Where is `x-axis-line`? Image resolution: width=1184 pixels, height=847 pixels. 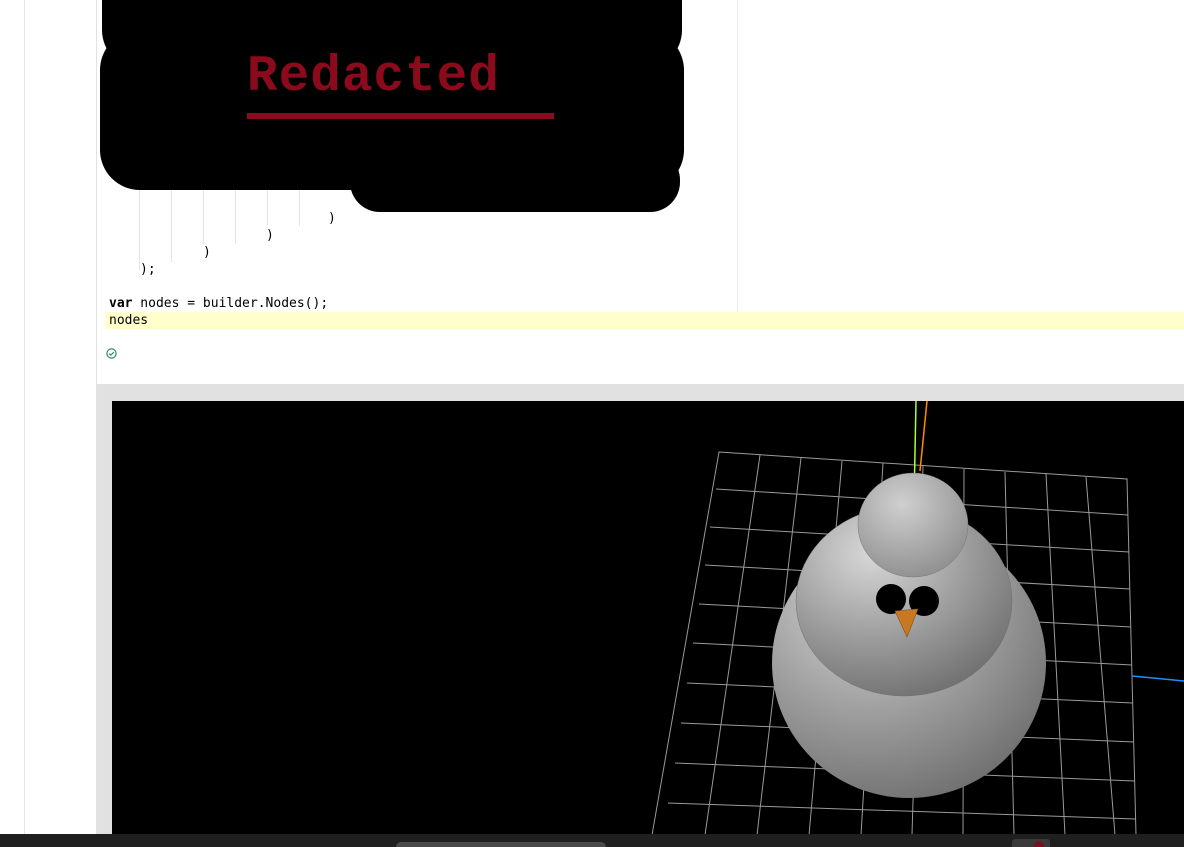 x-axis-line is located at coordinates (1157, 678).